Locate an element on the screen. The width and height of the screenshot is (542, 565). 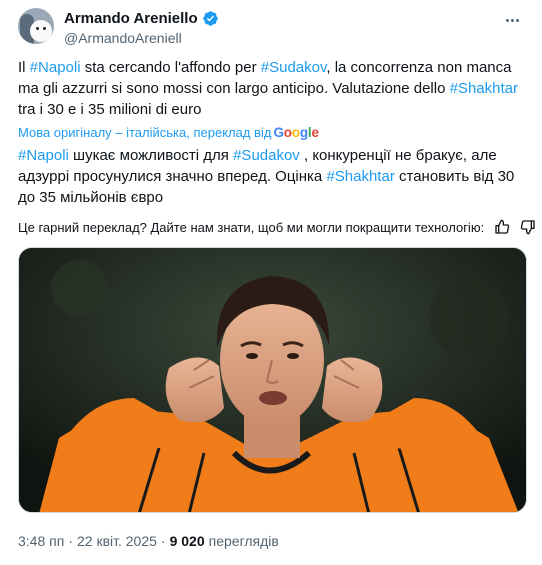
more-icon is located at coordinates (512, 20).